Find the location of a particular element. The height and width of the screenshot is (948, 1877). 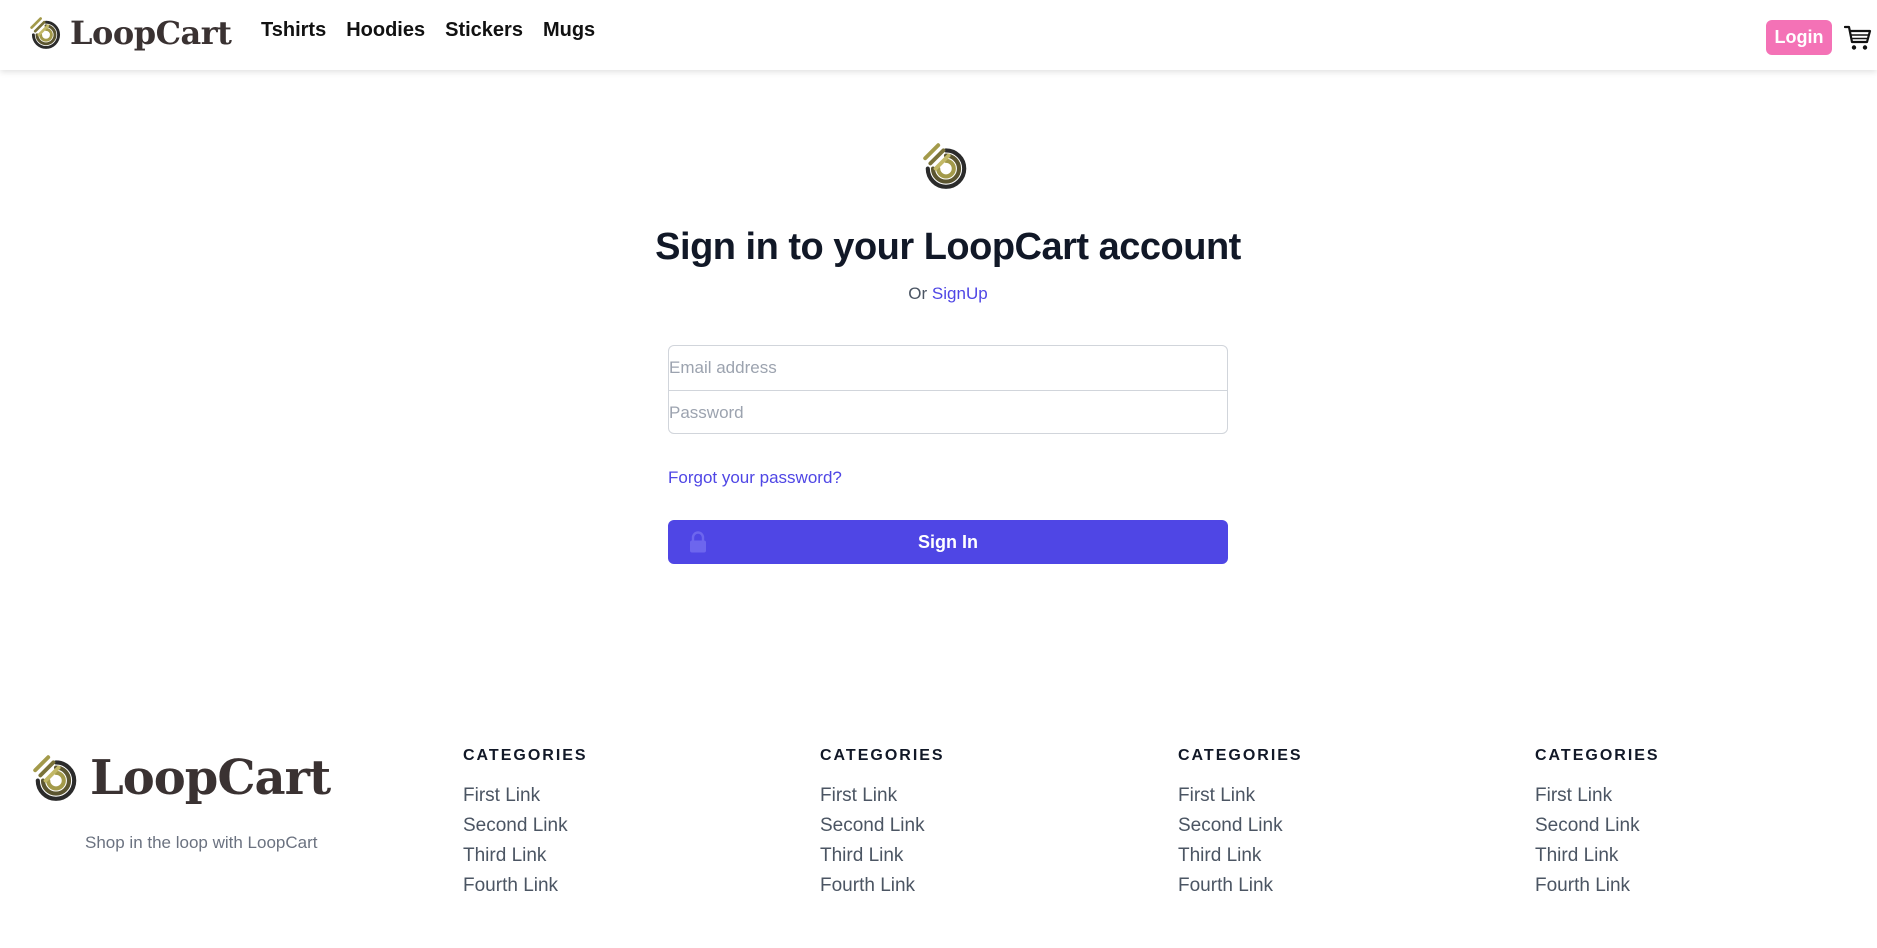

email-field is located at coordinates (948, 368).